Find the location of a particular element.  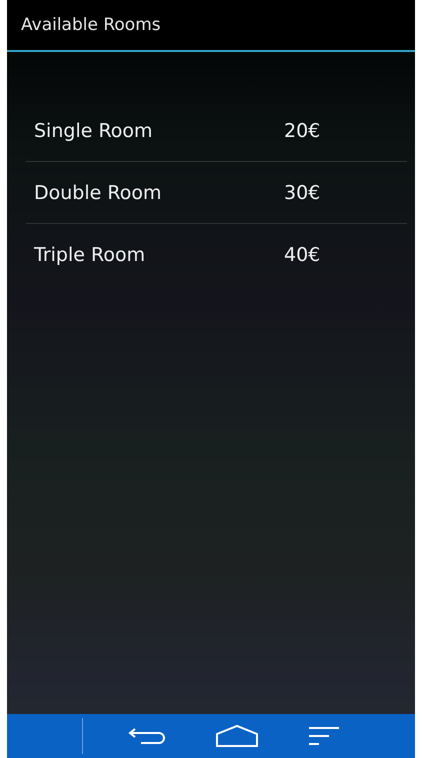

room-name: Double Room is located at coordinates (98, 193).